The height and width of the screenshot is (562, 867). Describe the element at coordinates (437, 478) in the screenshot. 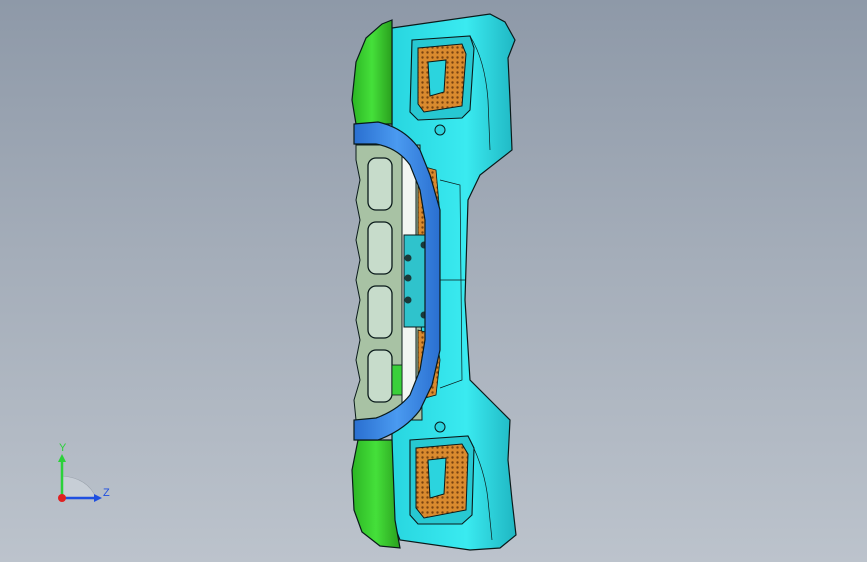

I see `lower-slot` at that location.